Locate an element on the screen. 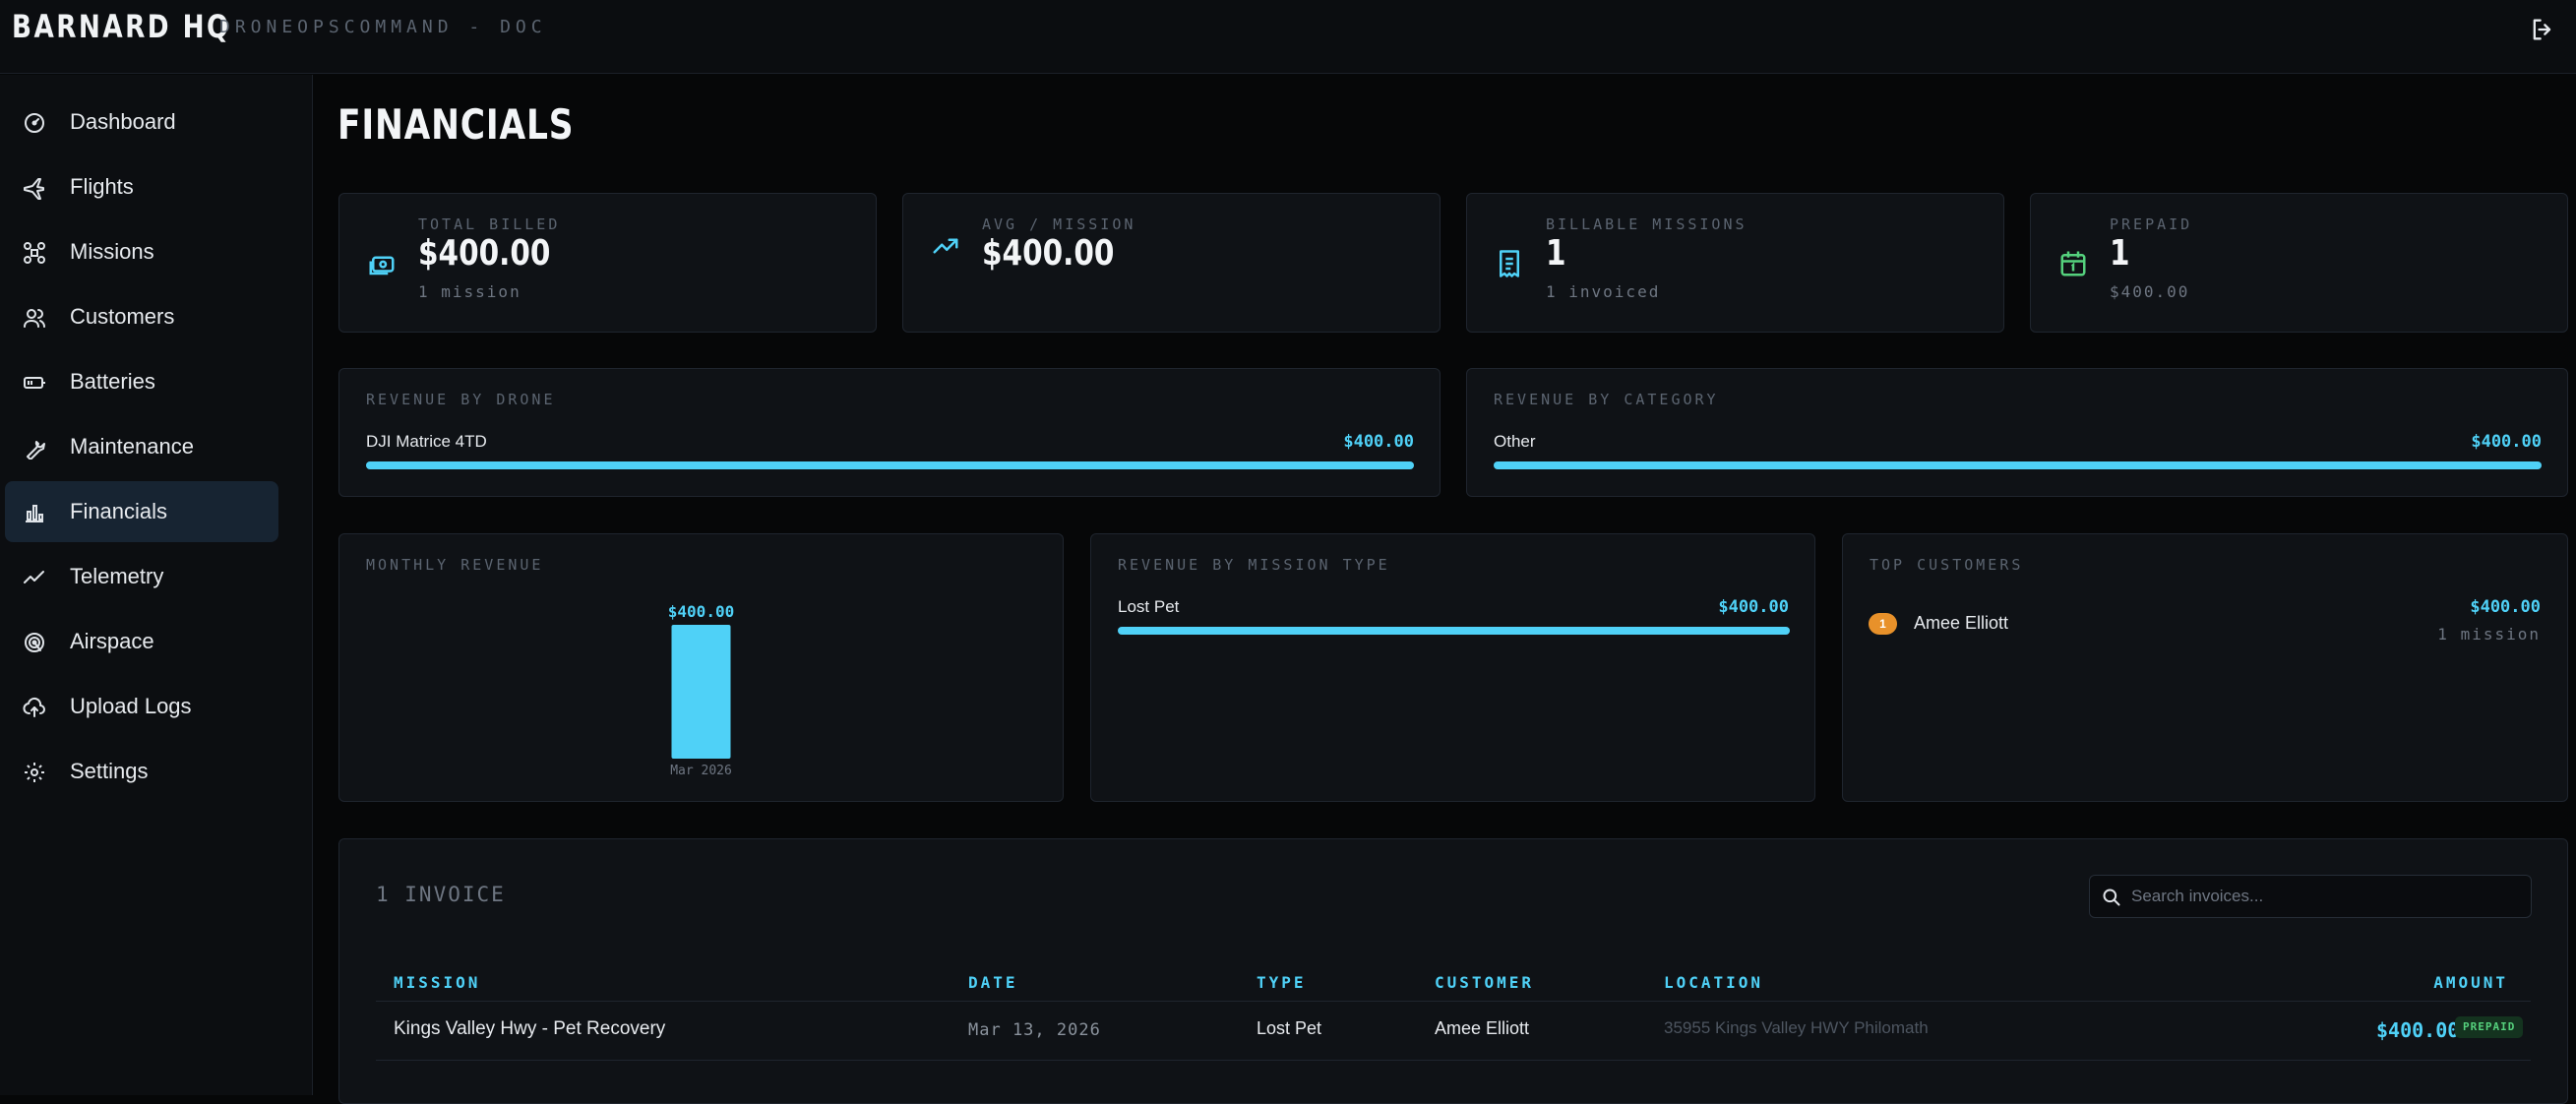 This screenshot has width=2576, height=1104. gear-icon is located at coordinates (34, 772).